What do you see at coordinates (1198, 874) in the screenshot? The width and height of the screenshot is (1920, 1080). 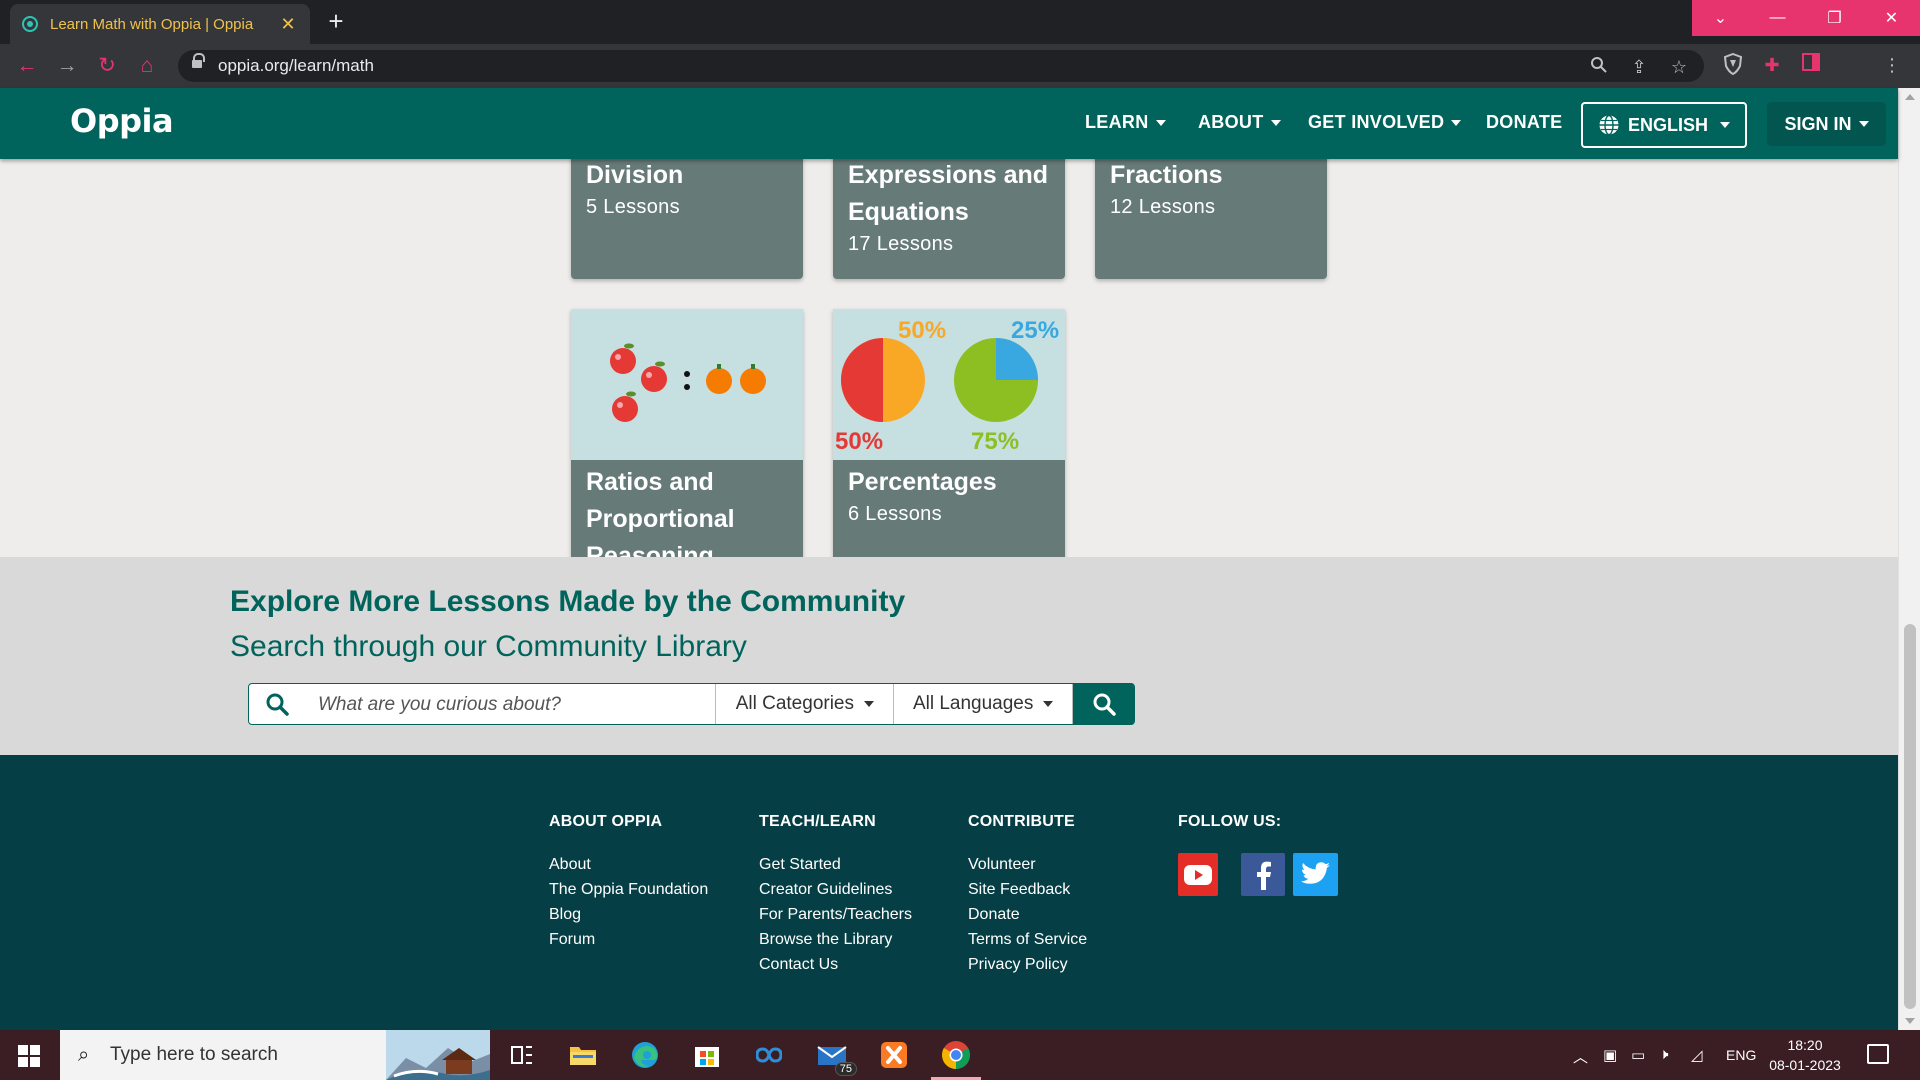 I see `youtube-icon` at bounding box center [1198, 874].